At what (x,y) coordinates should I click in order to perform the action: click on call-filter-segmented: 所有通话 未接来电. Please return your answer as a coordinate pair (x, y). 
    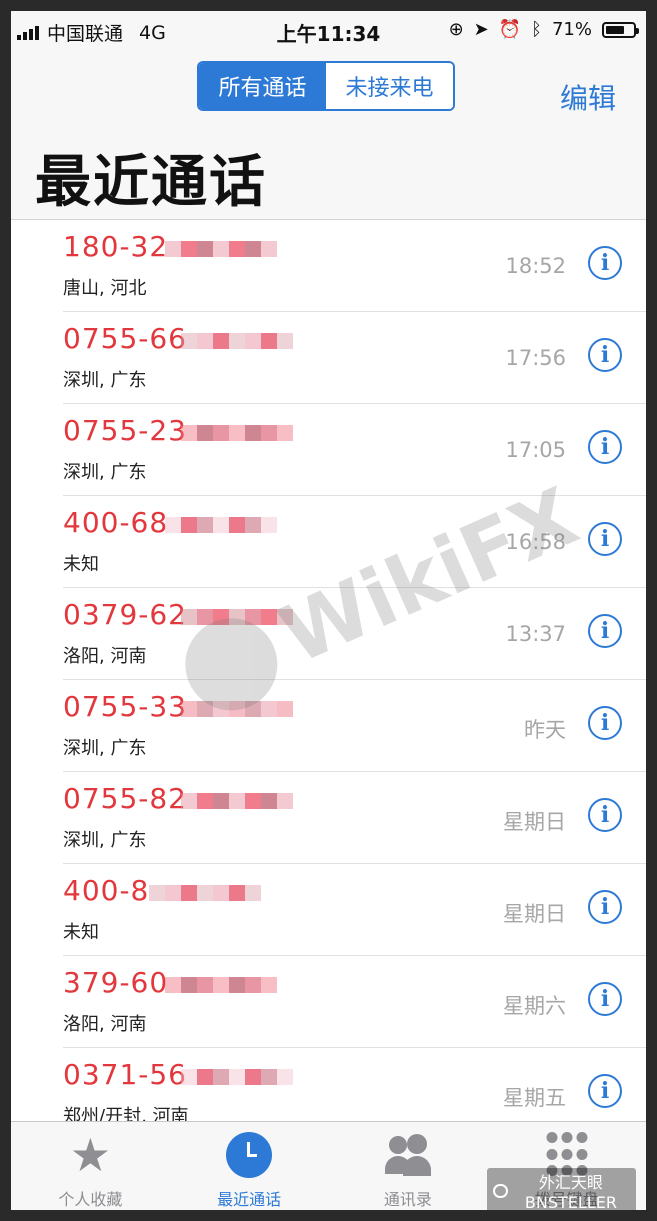
    Looking at the image, I should click on (326, 86).